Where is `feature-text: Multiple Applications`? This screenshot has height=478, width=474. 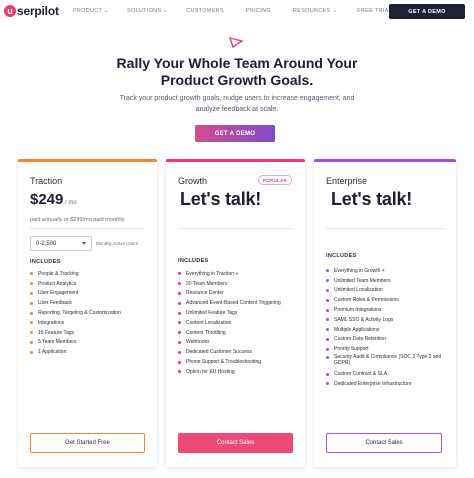 feature-text: Multiple Applications is located at coordinates (357, 329).